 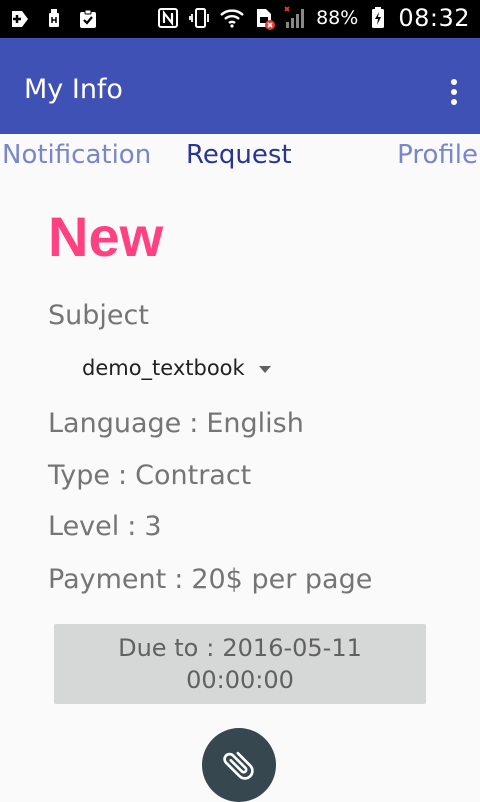 What do you see at coordinates (168, 18) in the screenshot?
I see `nfc-icon` at bounding box center [168, 18].